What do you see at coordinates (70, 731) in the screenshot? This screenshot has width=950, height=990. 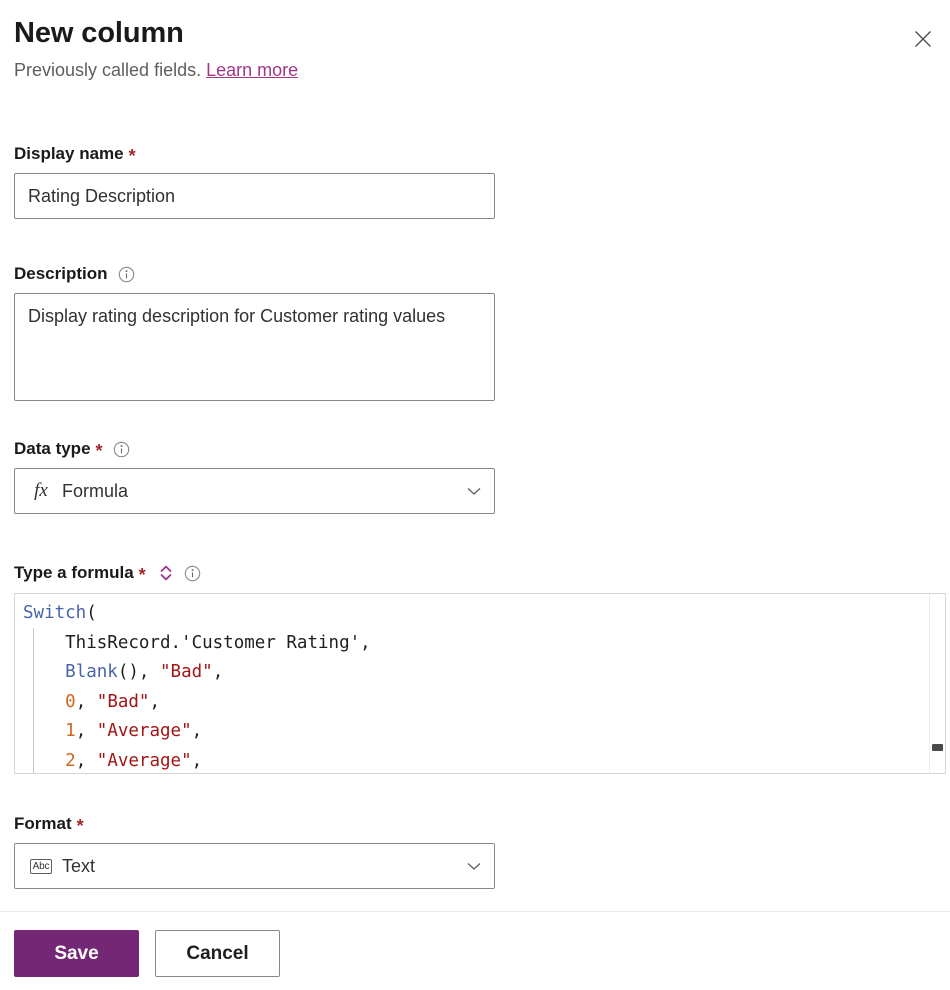 I see `formula-token: 1` at bounding box center [70, 731].